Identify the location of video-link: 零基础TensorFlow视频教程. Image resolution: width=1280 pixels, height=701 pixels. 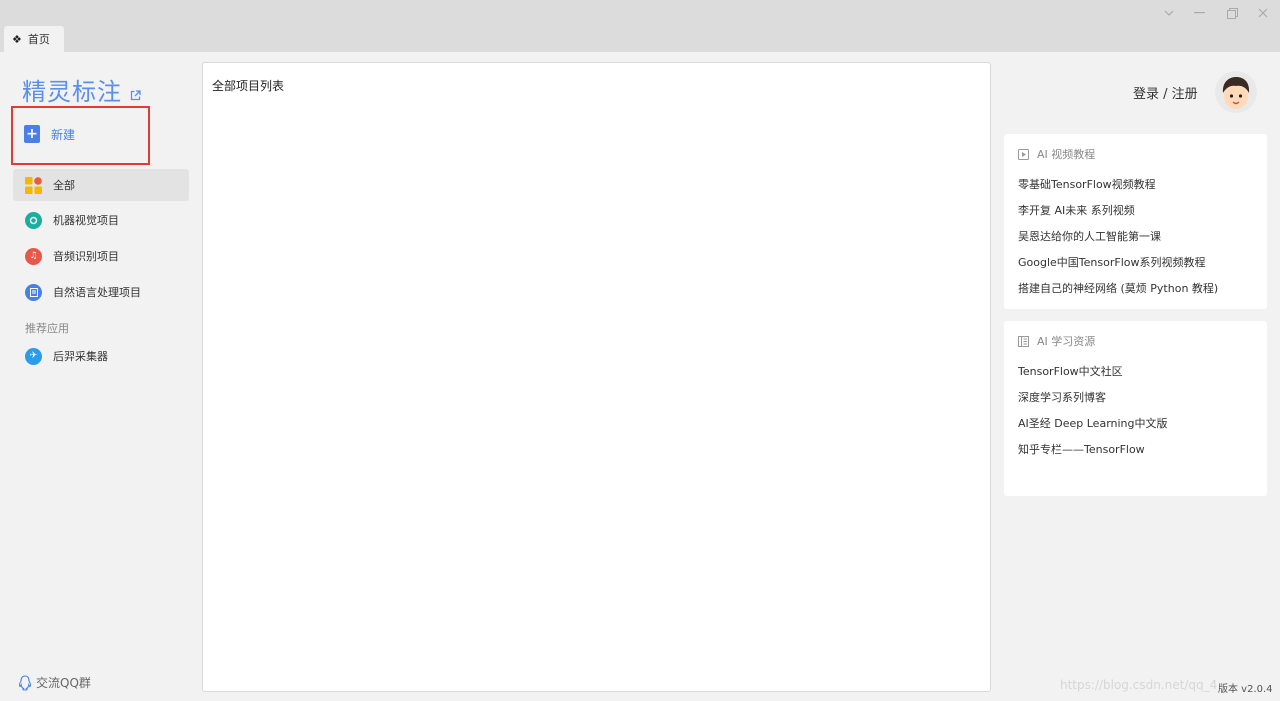
(1087, 184).